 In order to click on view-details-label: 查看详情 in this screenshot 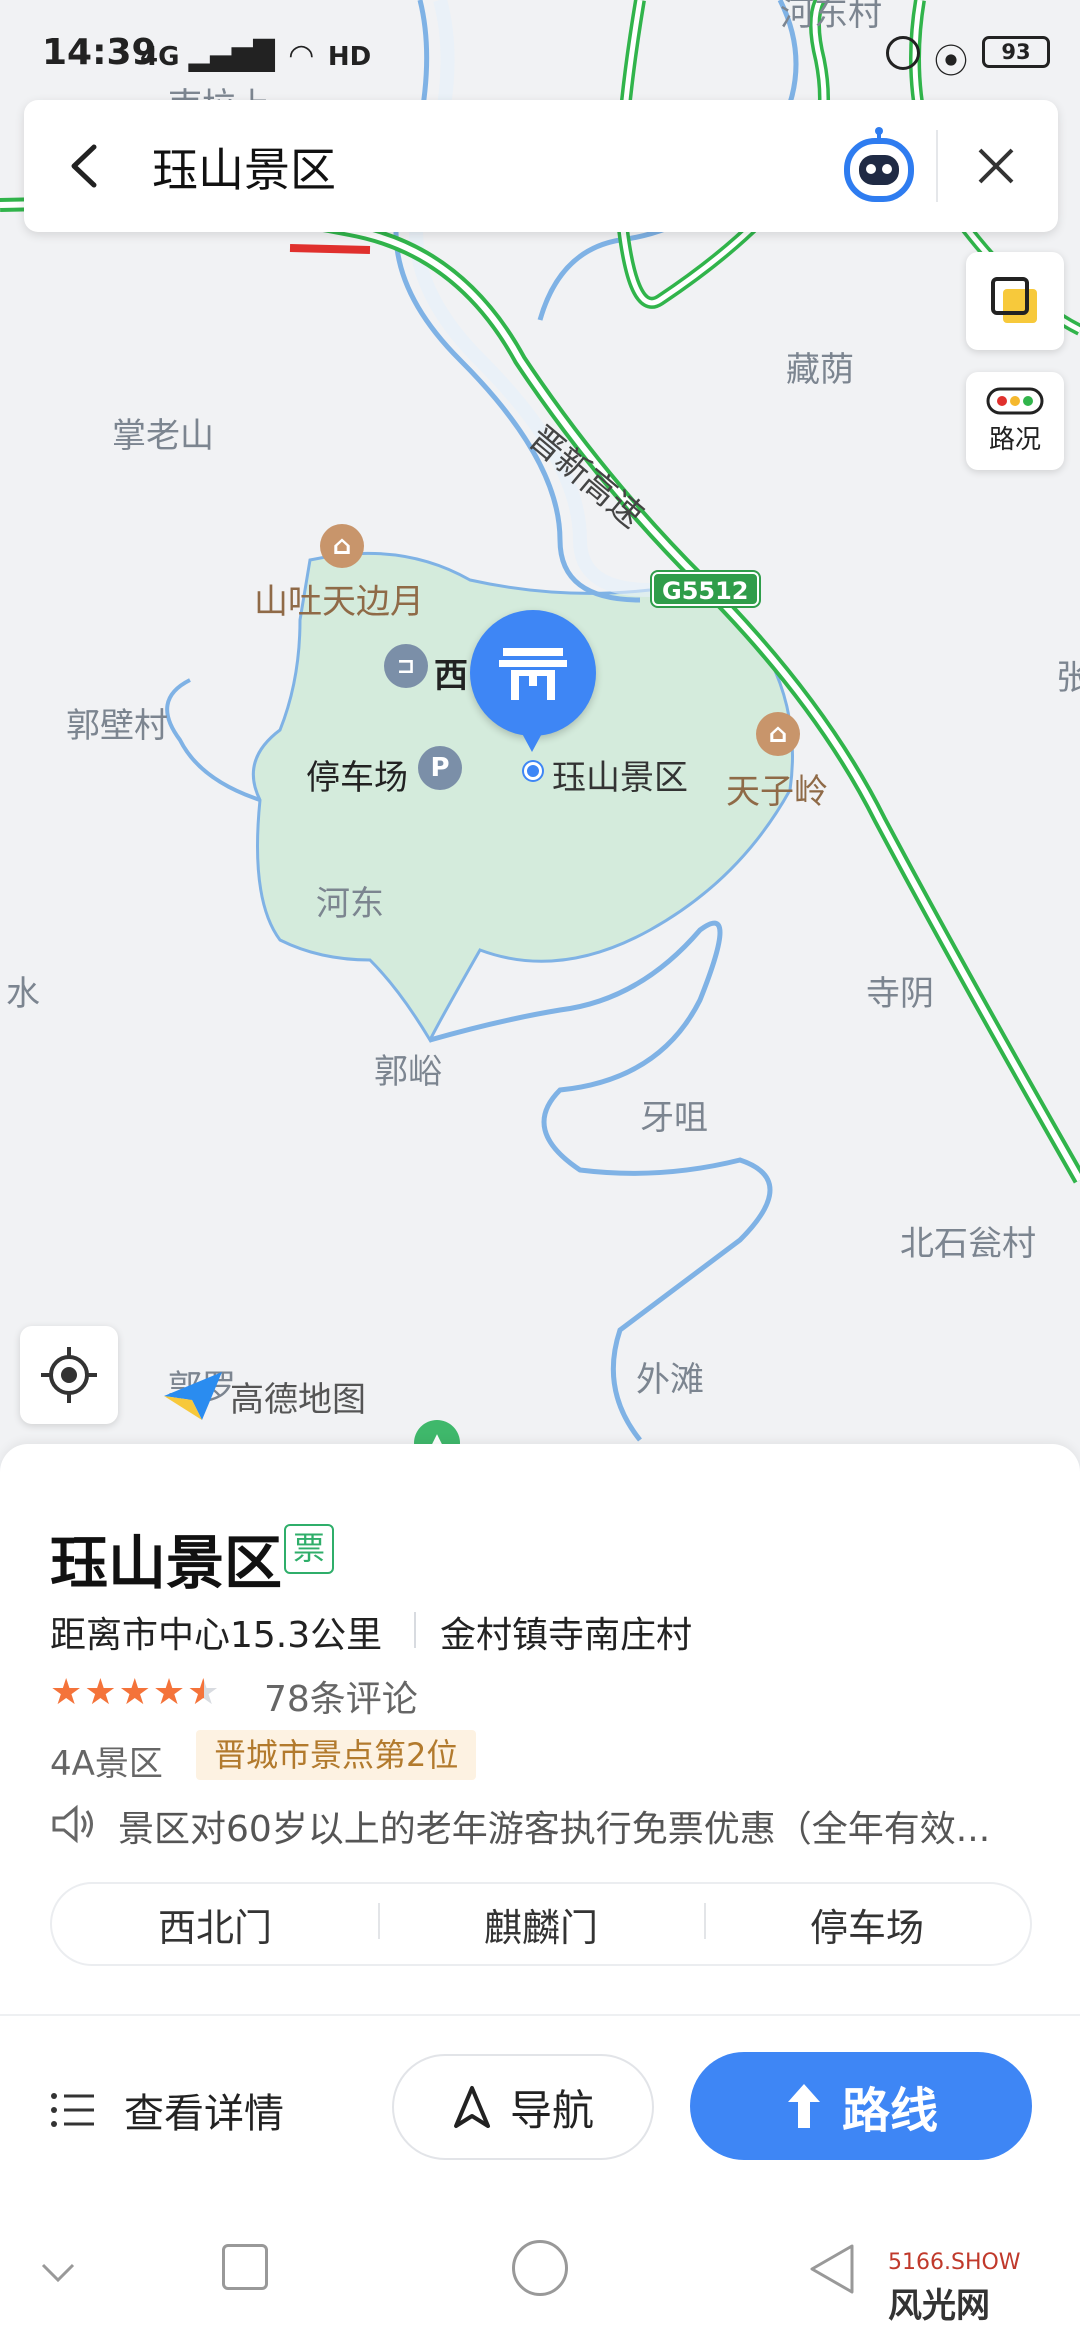, I will do `click(204, 2114)`.